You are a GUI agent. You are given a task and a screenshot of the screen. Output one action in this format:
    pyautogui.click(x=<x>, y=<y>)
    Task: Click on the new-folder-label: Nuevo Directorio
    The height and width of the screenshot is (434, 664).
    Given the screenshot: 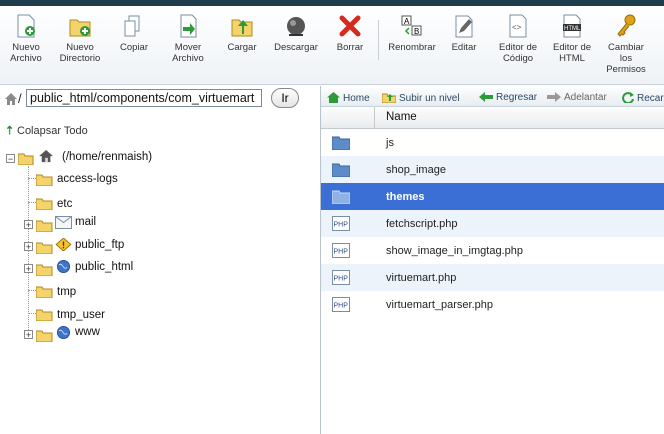 What is the action you would take?
    pyautogui.click(x=80, y=53)
    